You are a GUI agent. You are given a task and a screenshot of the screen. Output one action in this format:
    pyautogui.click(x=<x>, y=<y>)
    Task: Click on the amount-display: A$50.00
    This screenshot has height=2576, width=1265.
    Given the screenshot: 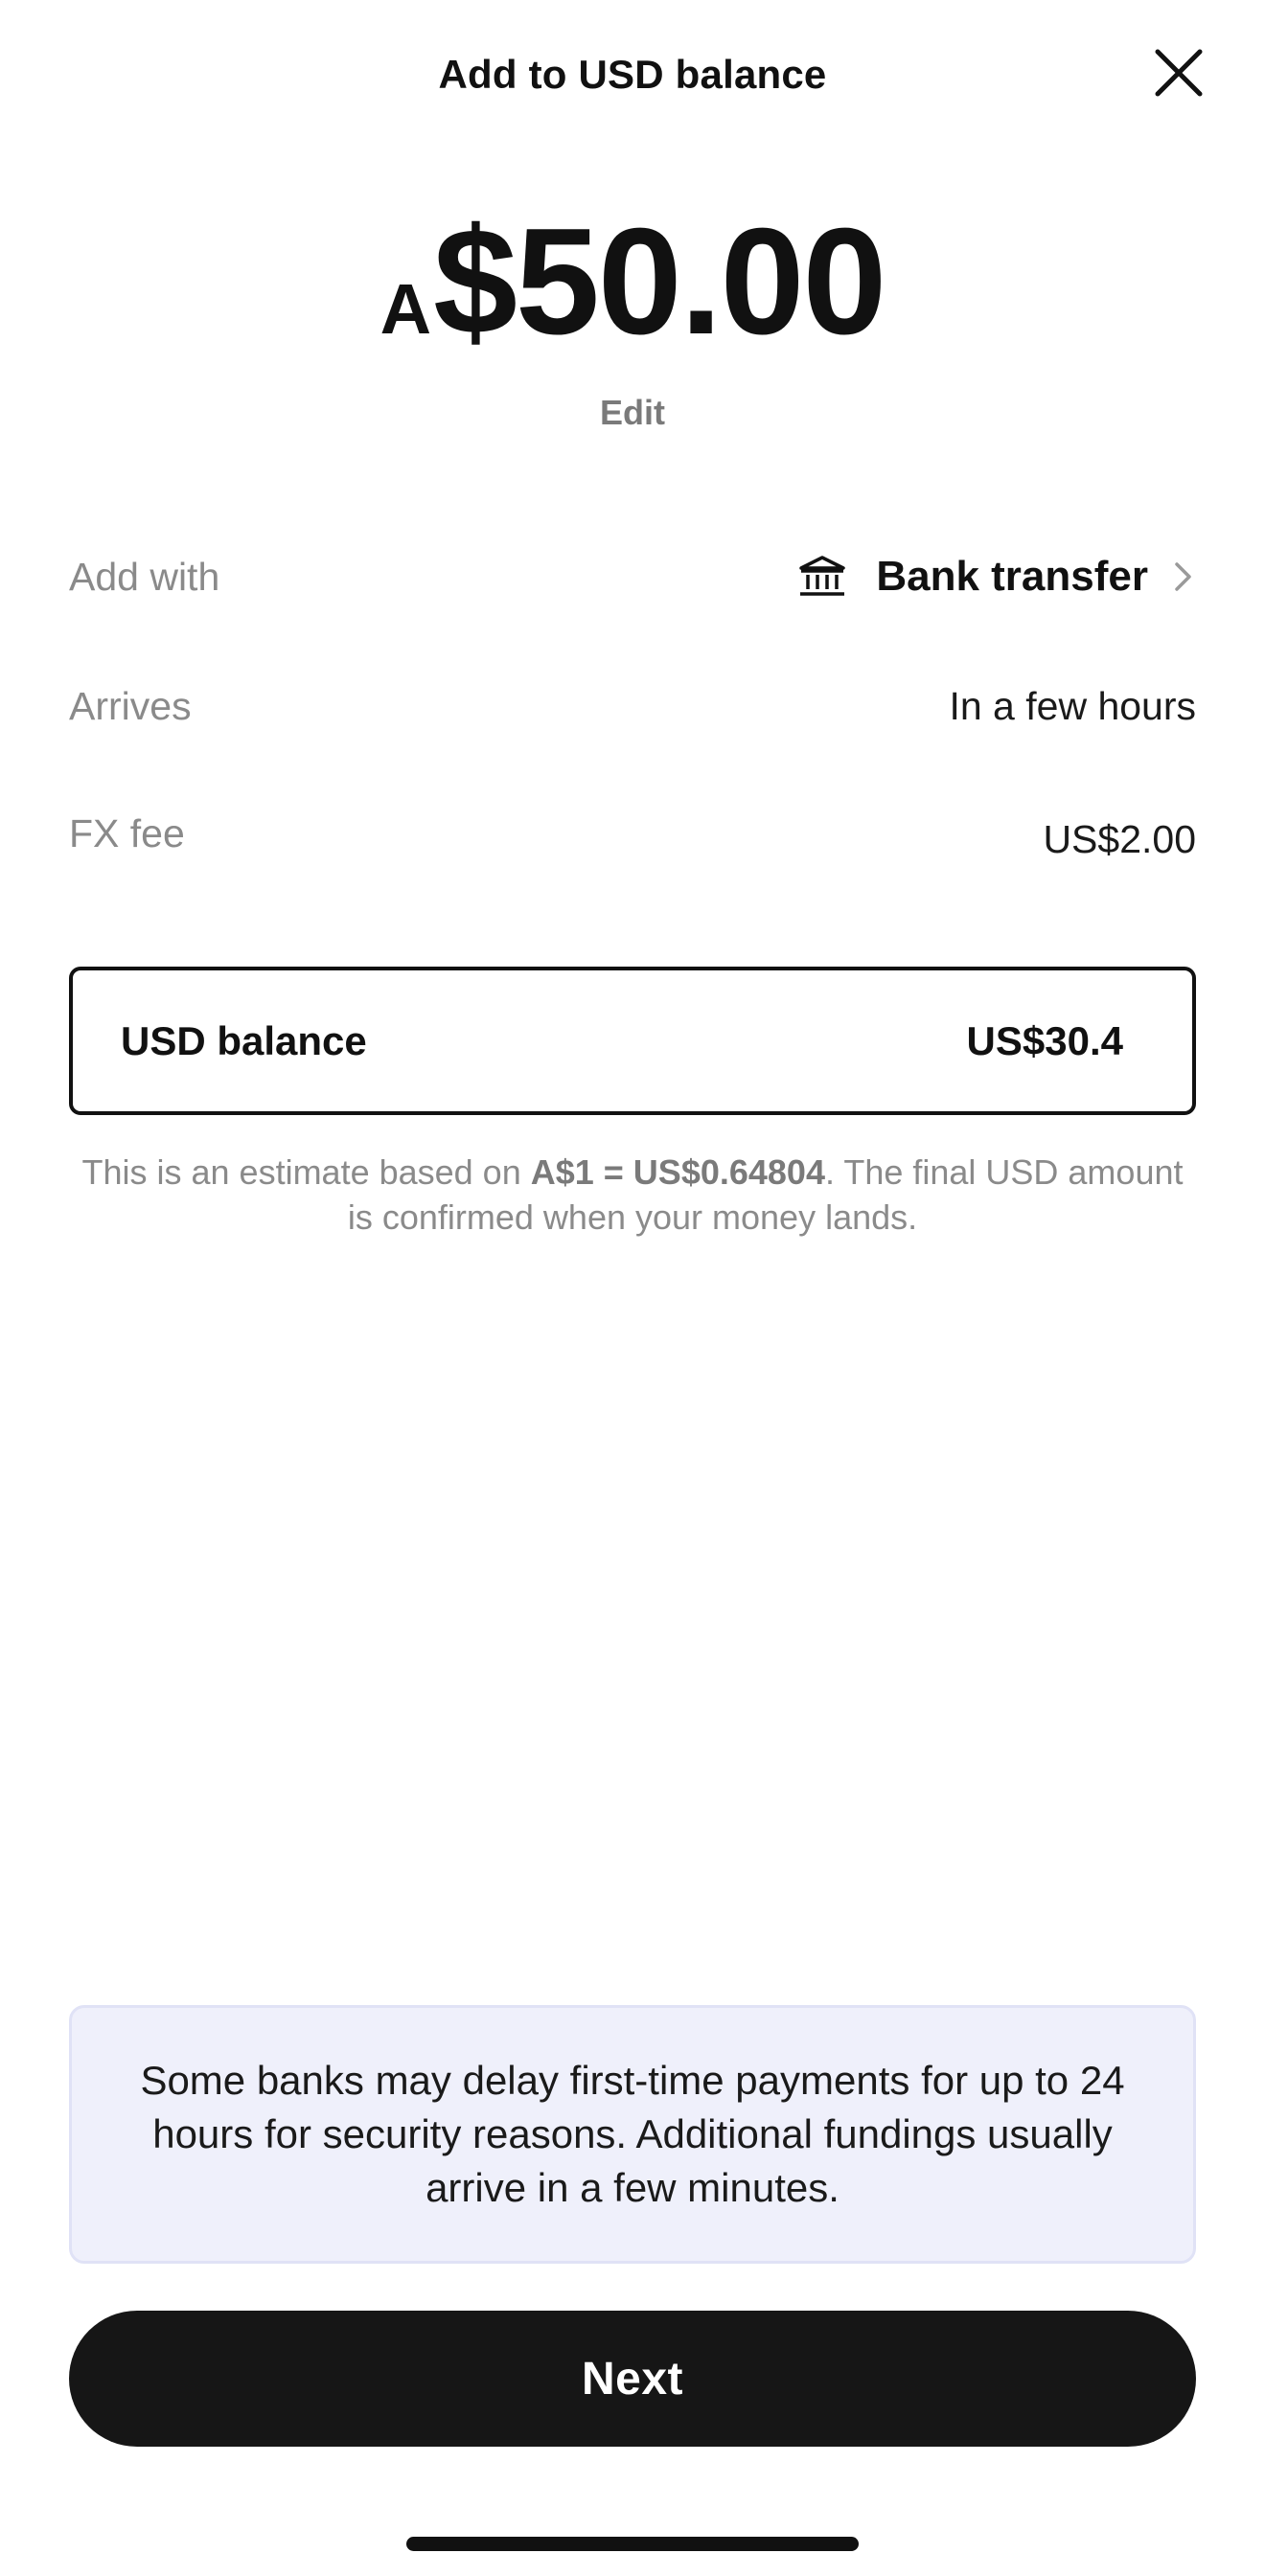 What is the action you would take?
    pyautogui.click(x=632, y=281)
    